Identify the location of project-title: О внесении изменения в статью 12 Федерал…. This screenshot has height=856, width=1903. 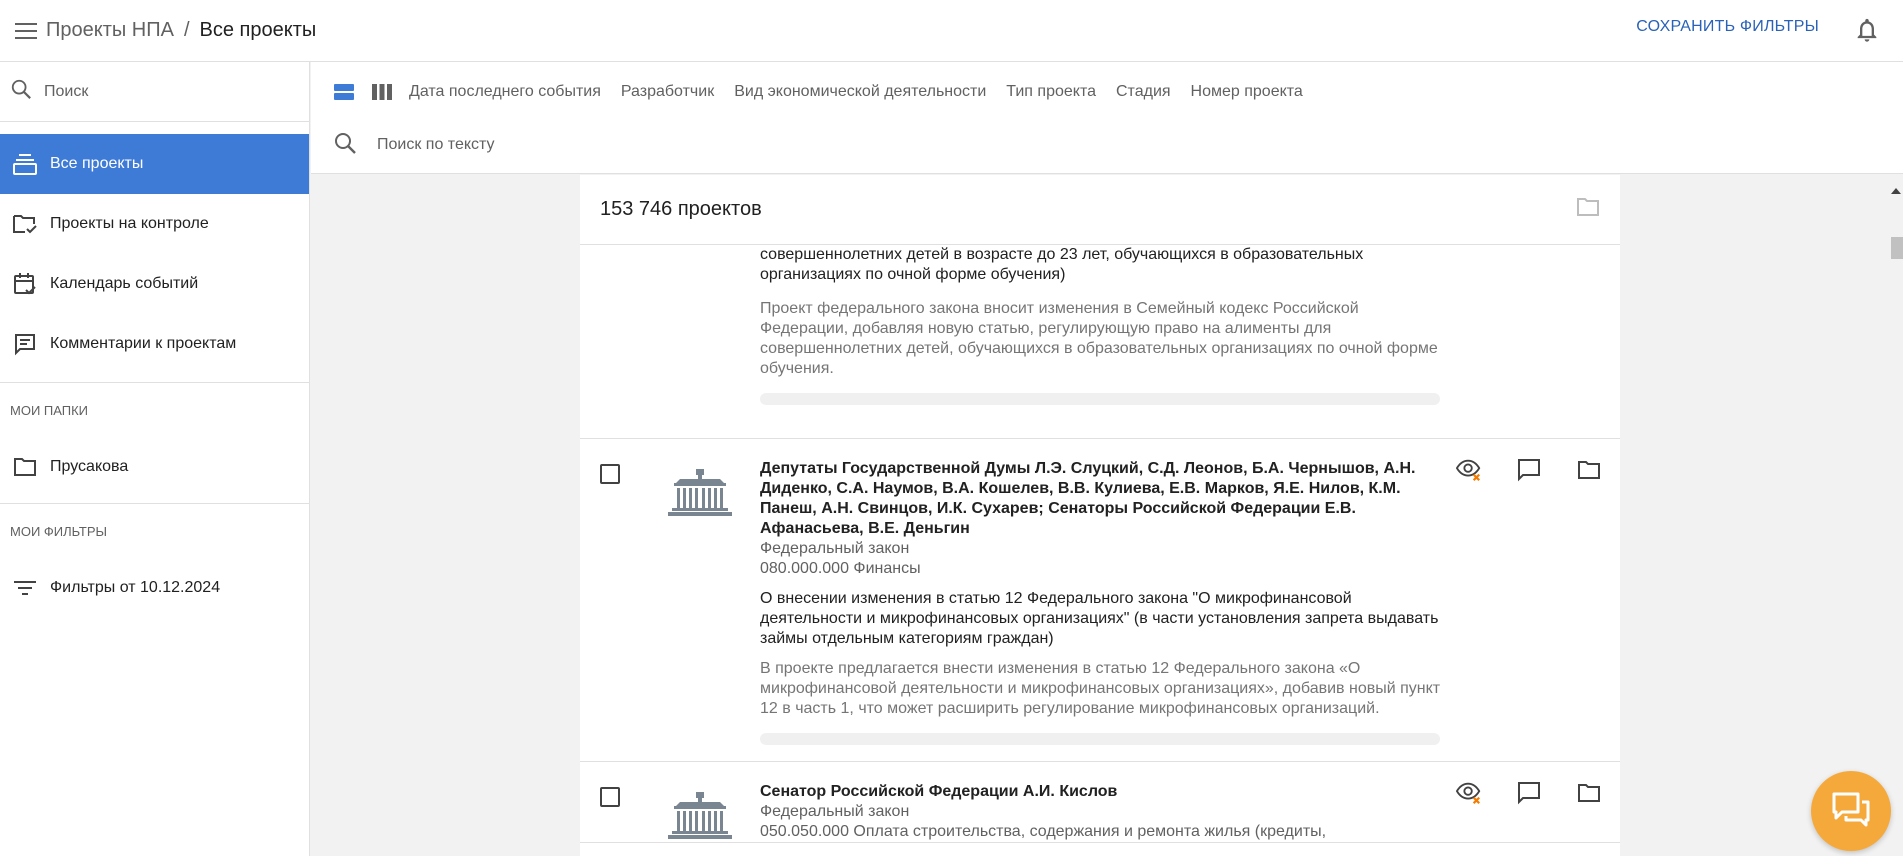
(1105, 619).